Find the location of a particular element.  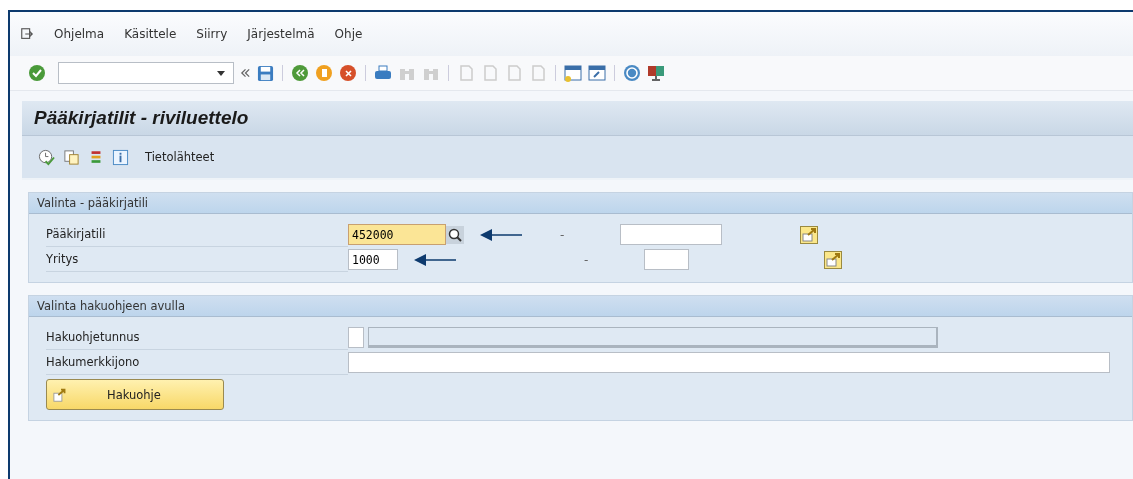

menu-icon is located at coordinates (27, 34).